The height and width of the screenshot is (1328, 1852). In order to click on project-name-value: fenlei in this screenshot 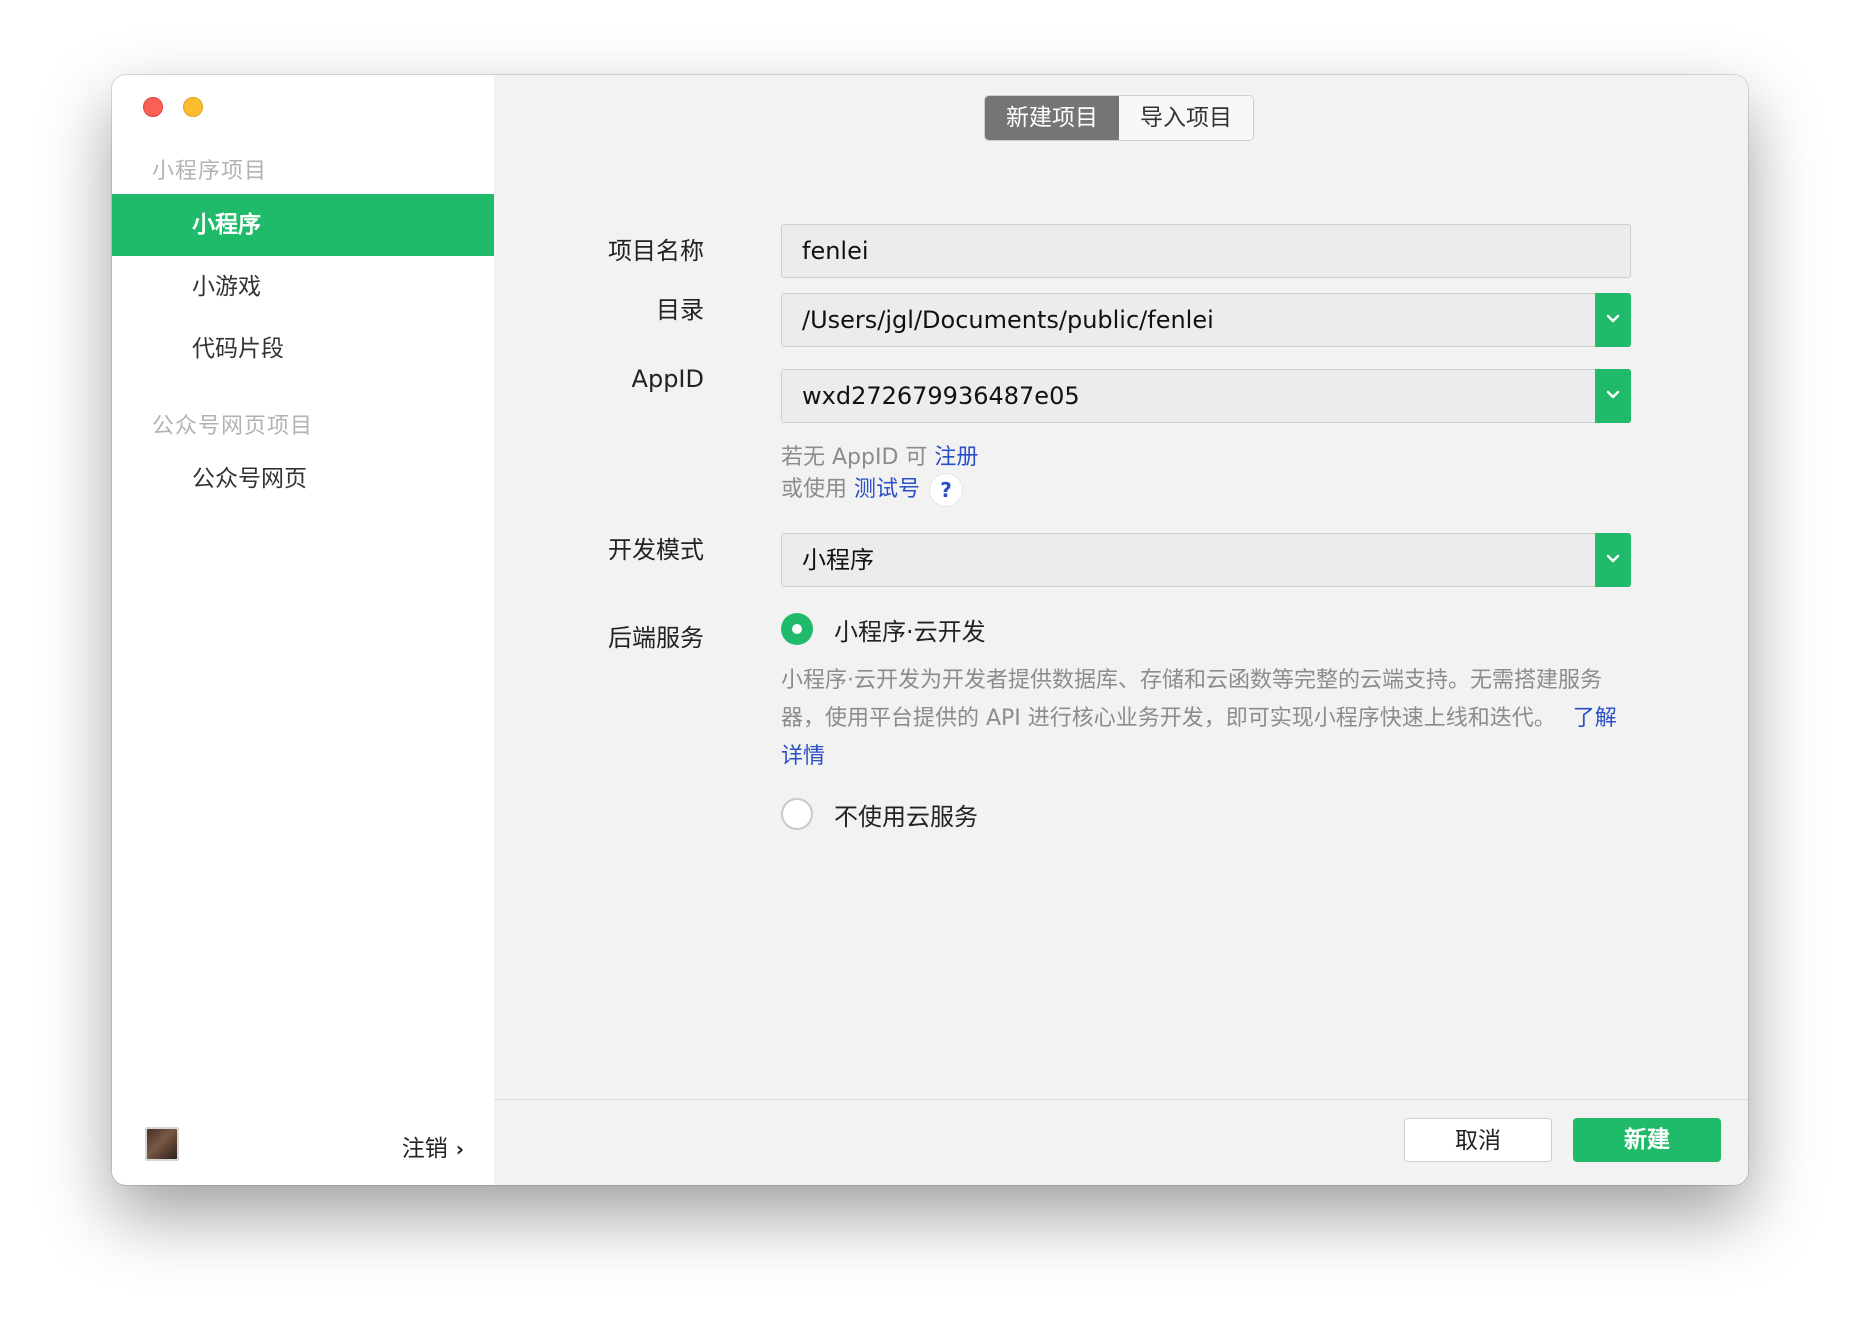, I will do `click(835, 251)`.